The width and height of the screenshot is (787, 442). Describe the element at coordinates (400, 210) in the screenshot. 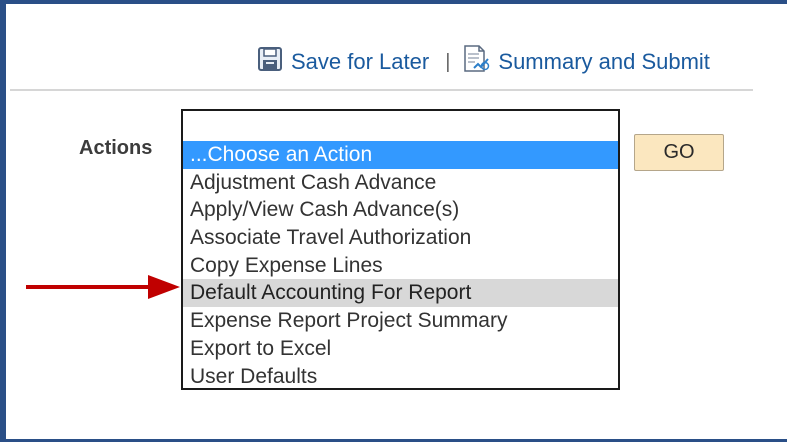

I see `action-option: Apply/View Cash Advance(s)` at that location.